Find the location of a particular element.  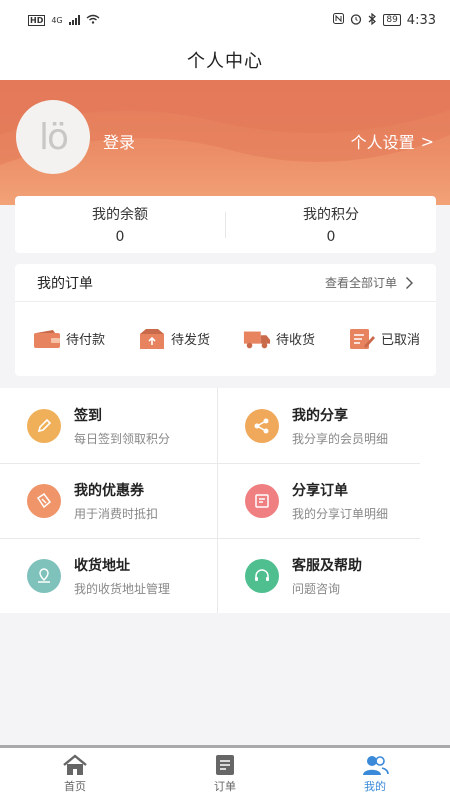

truck-icon is located at coordinates (257, 339).